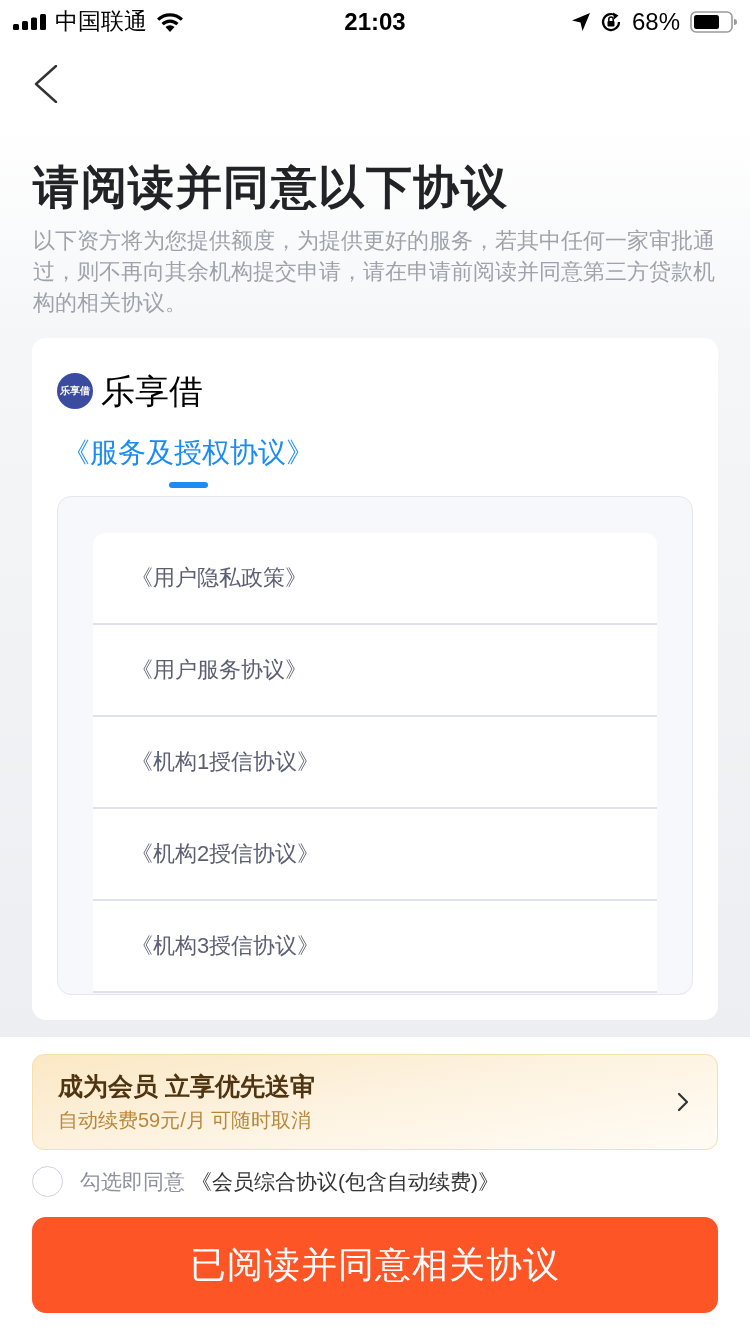  I want to click on location-arrow-icon, so click(580, 21).